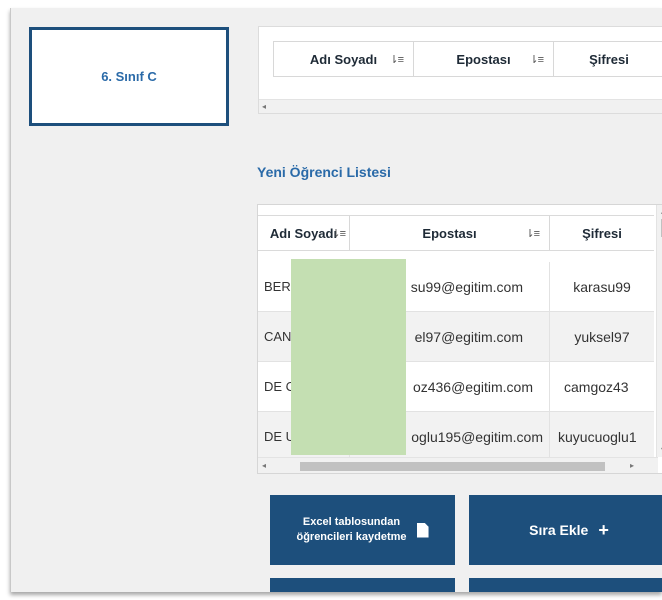  I want to click on vertical-scrollbar: ▴ ▾, so click(659, 331).